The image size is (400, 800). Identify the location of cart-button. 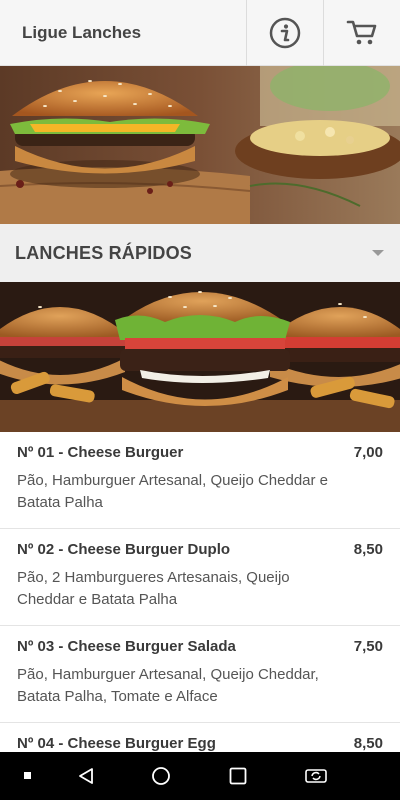
(361, 33).